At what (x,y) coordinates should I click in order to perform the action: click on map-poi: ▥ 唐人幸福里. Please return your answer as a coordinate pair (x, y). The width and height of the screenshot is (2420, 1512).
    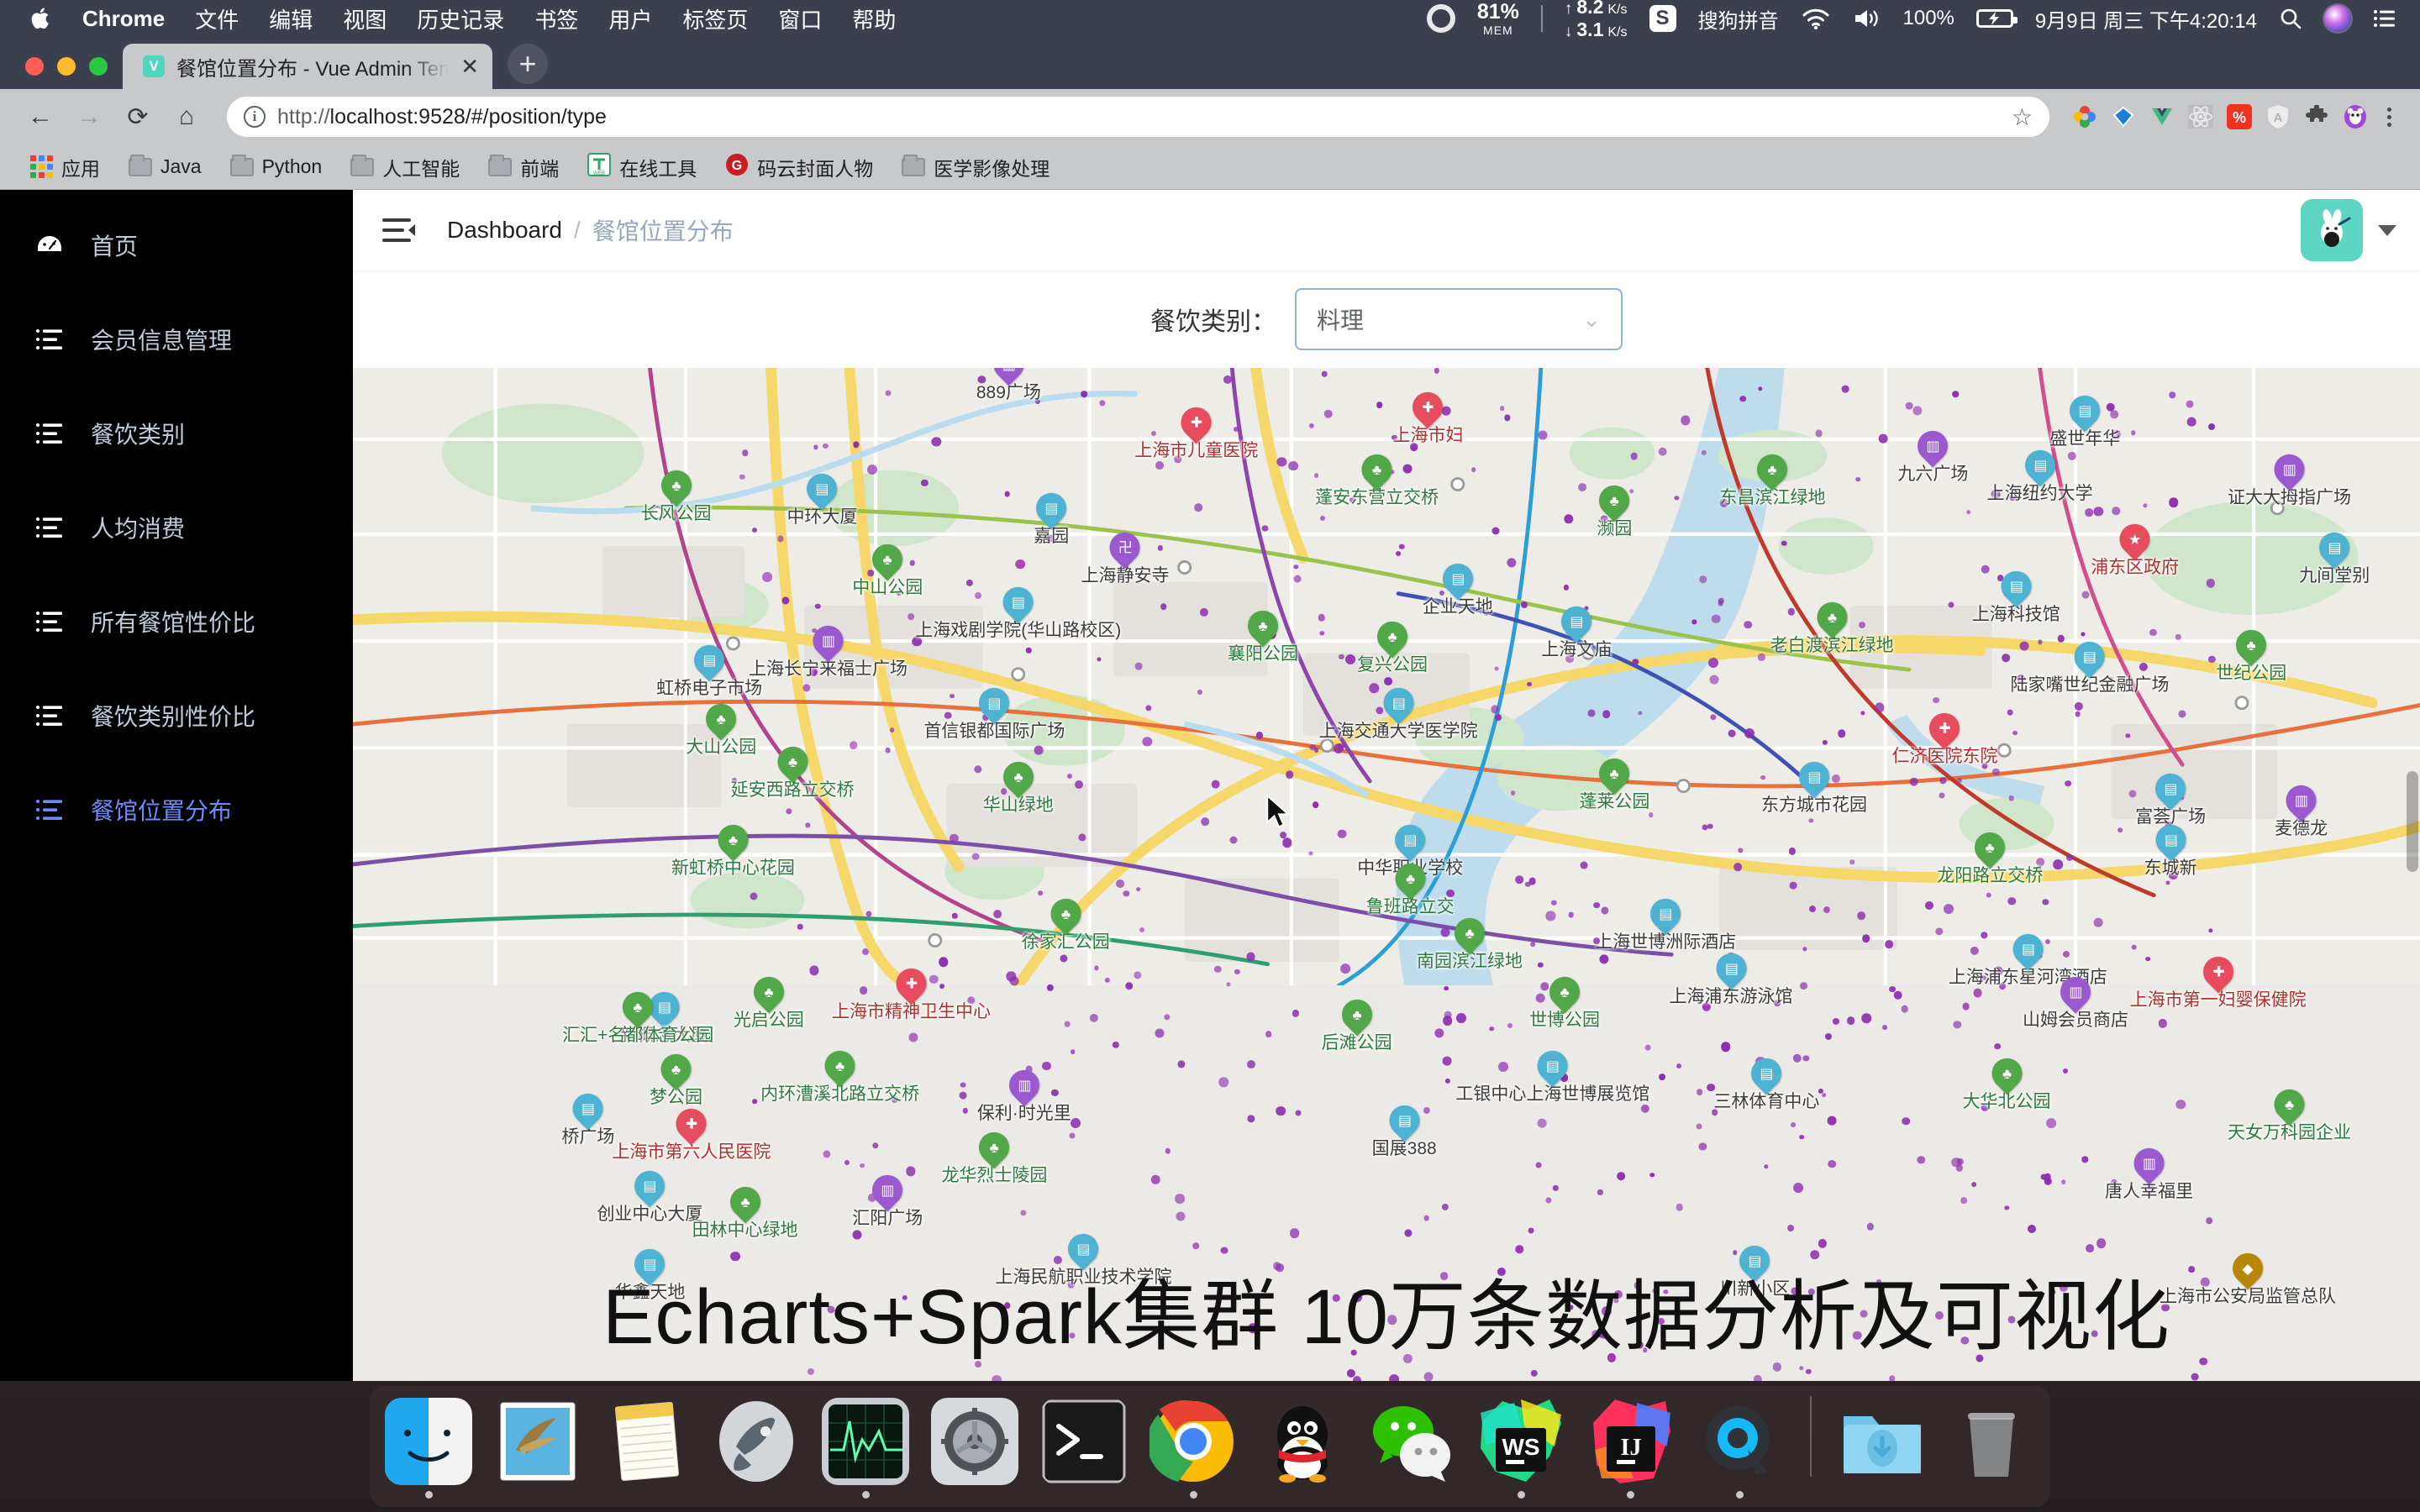
    Looking at the image, I should click on (2149, 1171).